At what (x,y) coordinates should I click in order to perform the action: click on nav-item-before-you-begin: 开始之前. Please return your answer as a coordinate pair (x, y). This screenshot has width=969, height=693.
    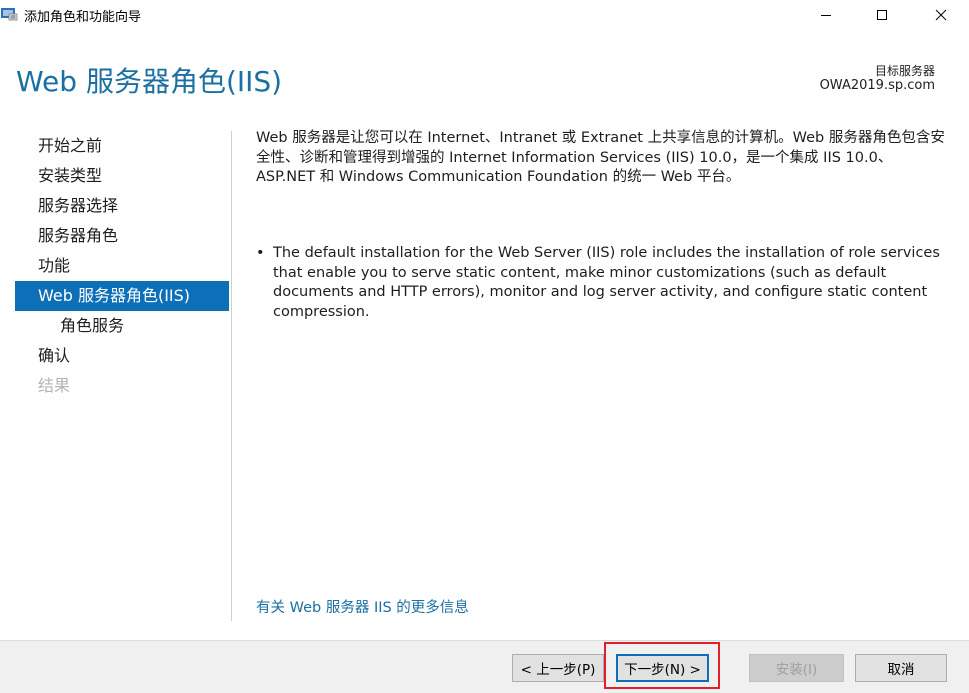
    Looking at the image, I should click on (122, 146).